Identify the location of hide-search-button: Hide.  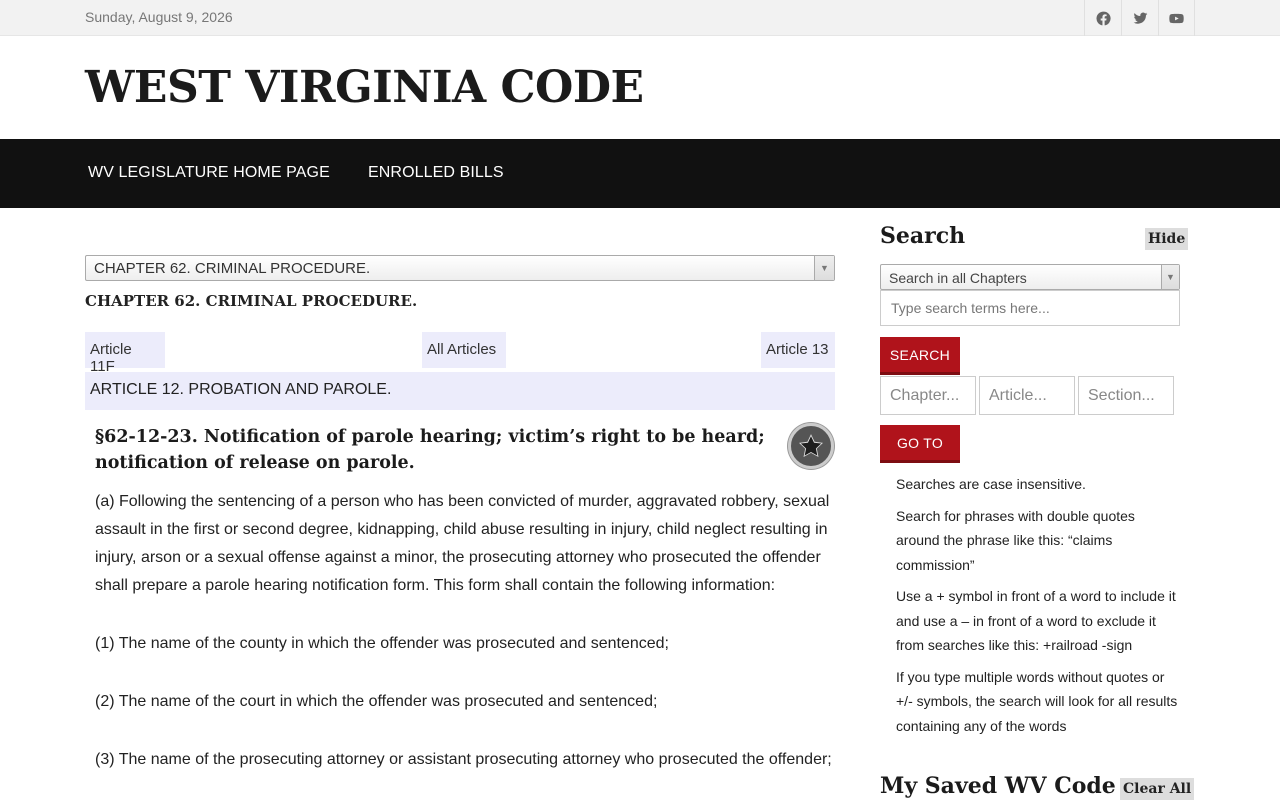
(1167, 239).